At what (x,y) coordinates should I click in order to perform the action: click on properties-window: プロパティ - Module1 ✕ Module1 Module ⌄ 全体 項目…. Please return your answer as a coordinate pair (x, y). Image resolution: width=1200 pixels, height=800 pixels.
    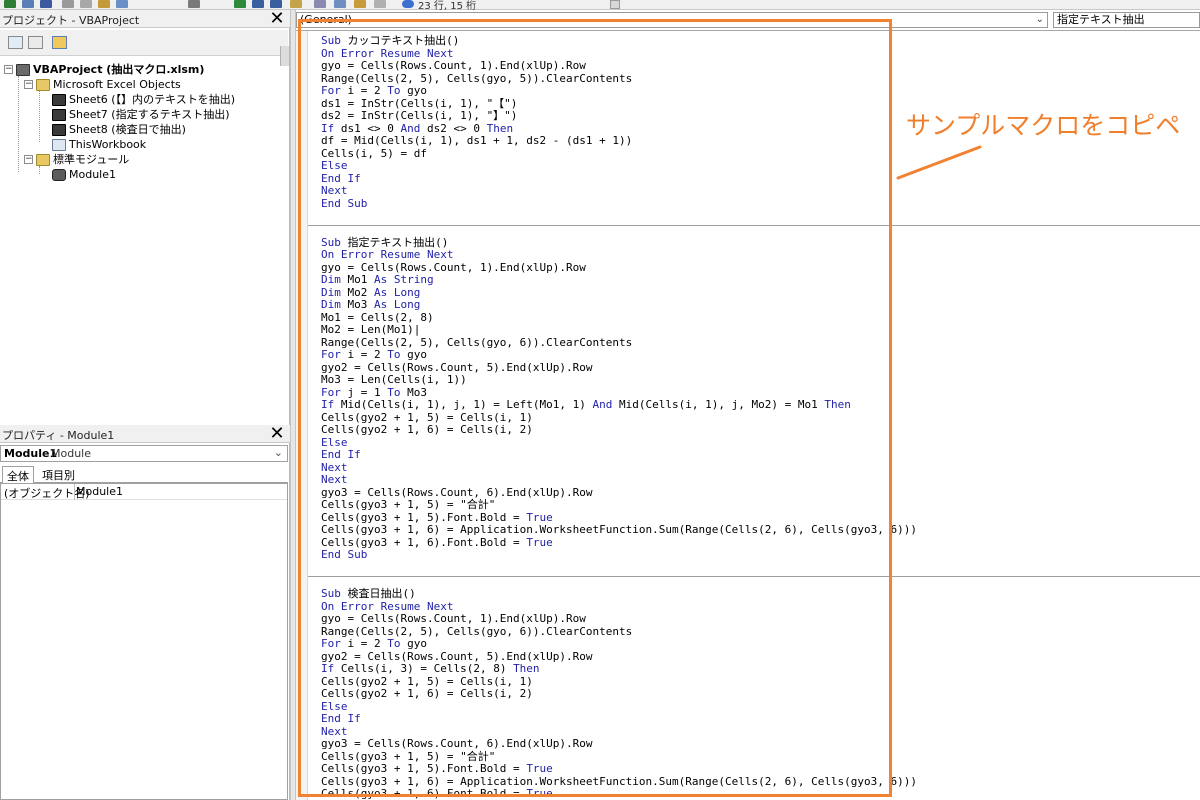
    Looking at the image, I should click on (145, 612).